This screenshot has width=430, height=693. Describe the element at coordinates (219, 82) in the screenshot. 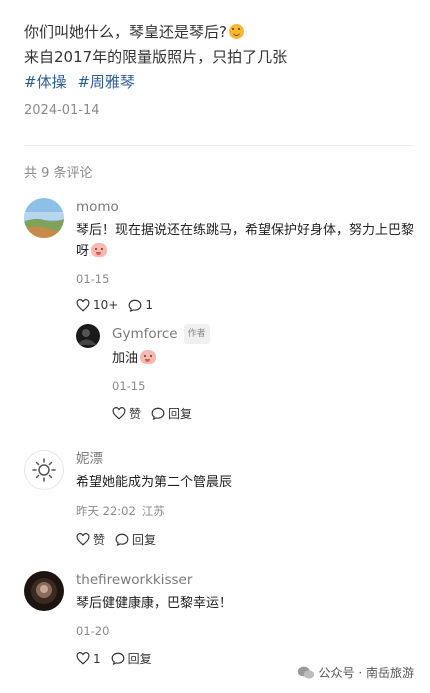

I see `post-tags: #体操 #周雅琴` at that location.